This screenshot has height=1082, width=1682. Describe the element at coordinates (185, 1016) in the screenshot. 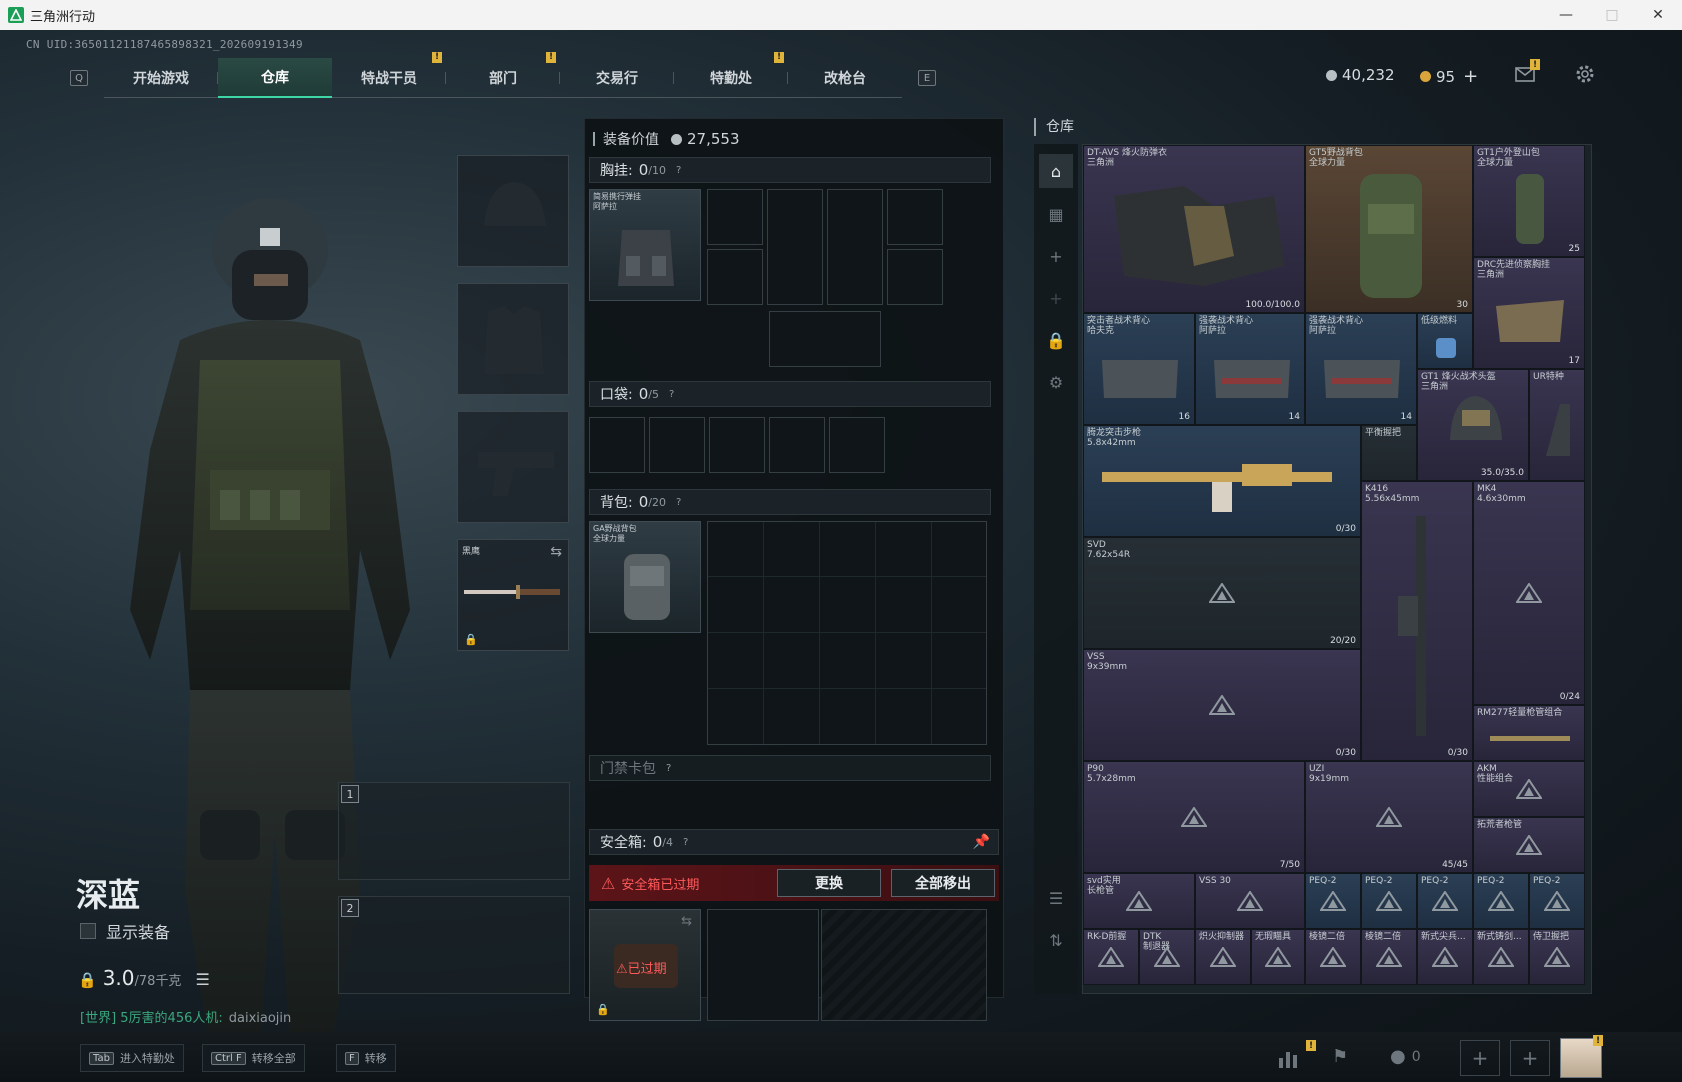

I see `world-chat-line: [世界] 5厉害的456人机: daixiaojin` at that location.